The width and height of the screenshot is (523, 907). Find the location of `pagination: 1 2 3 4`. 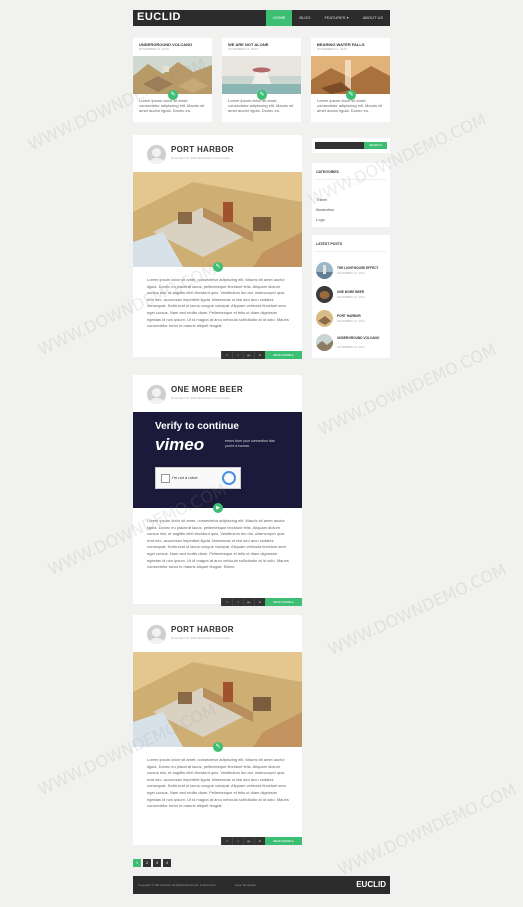

pagination: 1 2 3 4 is located at coordinates (153, 863).